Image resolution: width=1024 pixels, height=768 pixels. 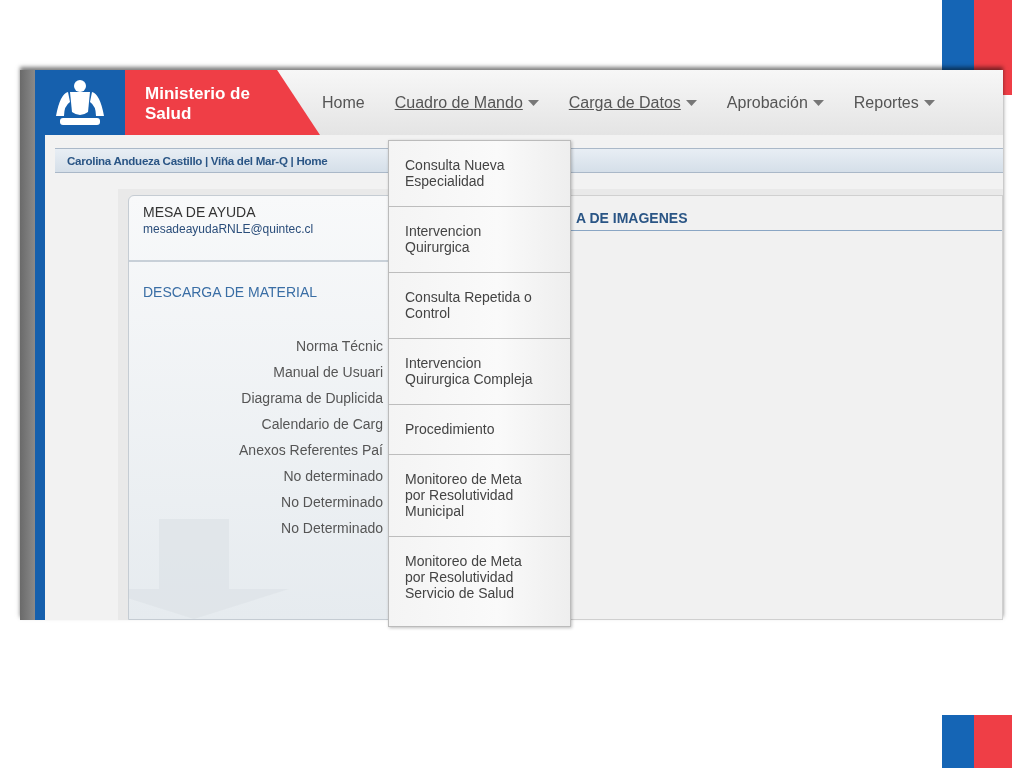 I want to click on download-link: Norma Técnic, so click(x=339, y=346).